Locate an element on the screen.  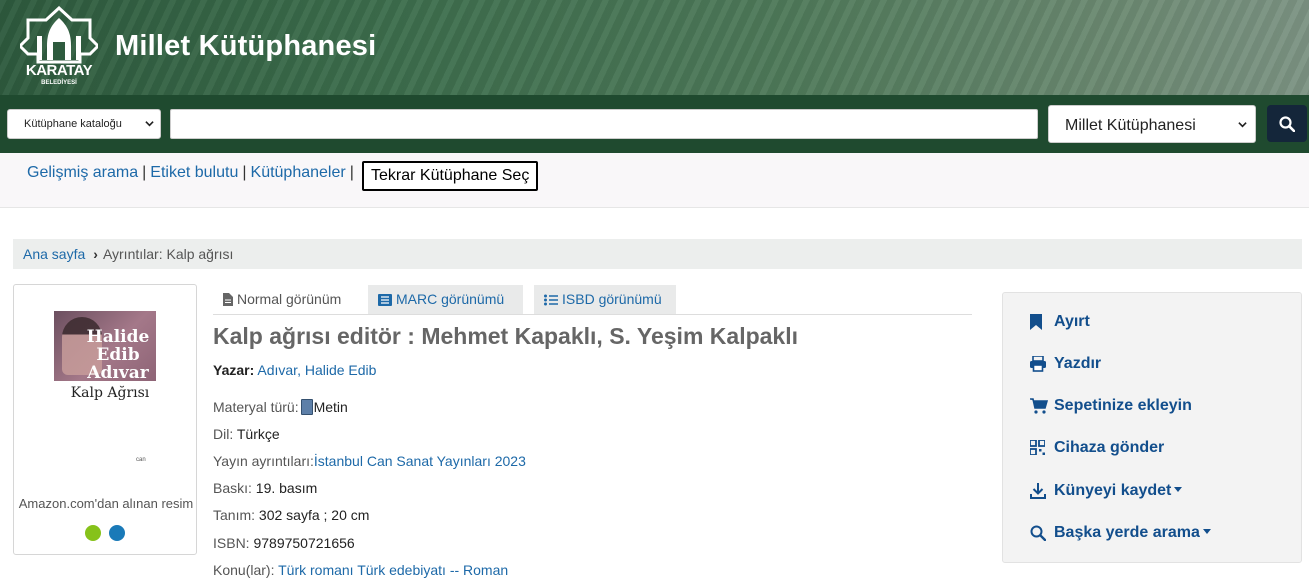
search-bar: Kütüphane kataloğu Millet Kütüphanesi is located at coordinates (654, 124).